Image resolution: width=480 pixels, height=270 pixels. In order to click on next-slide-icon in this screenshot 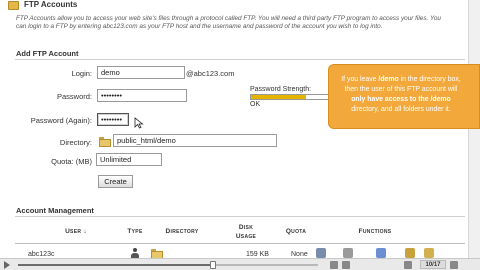, I will do `click(454, 265)`.